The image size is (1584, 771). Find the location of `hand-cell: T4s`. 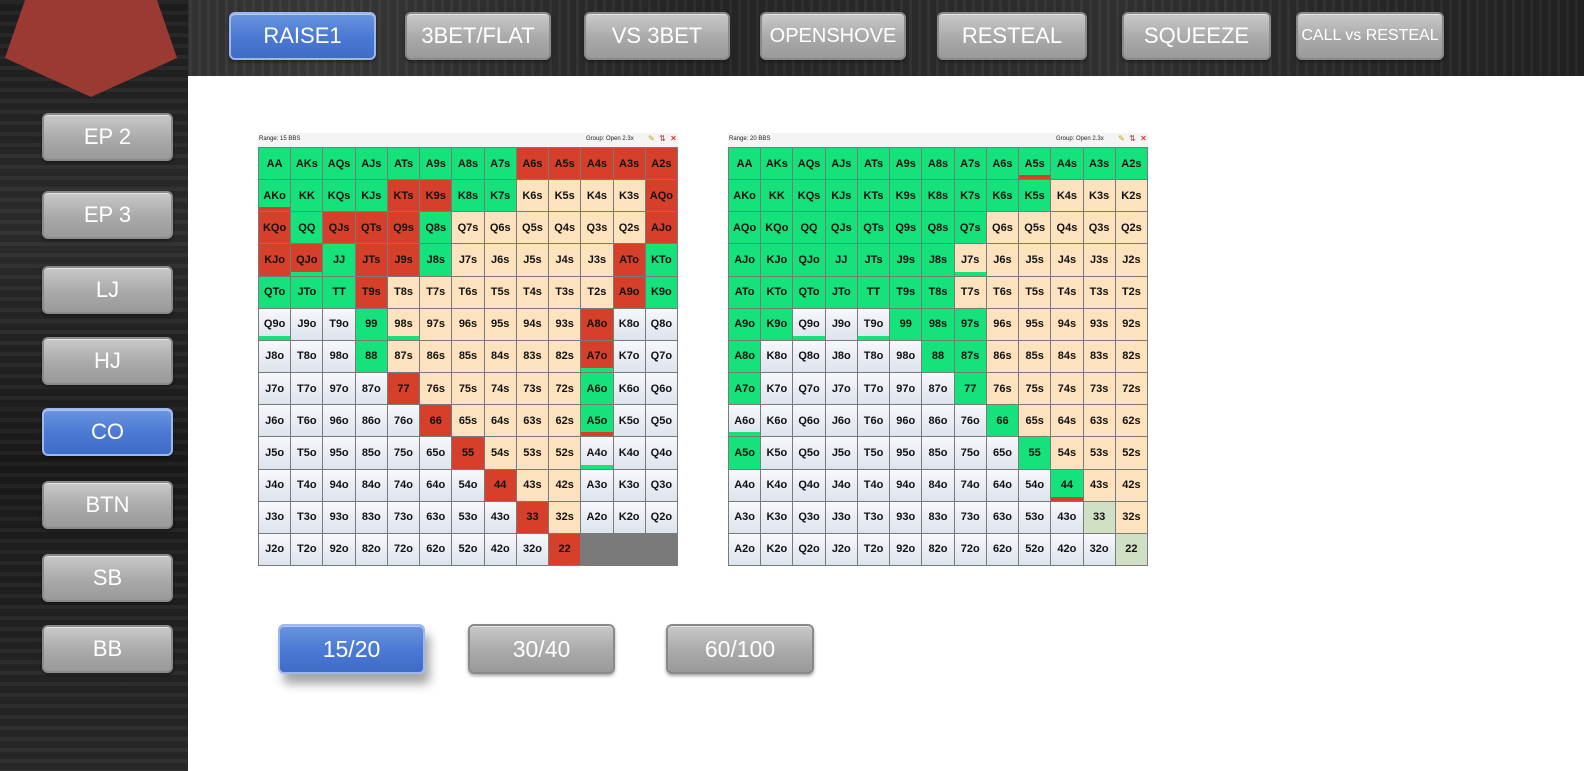

hand-cell: T4s is located at coordinates (532, 292).